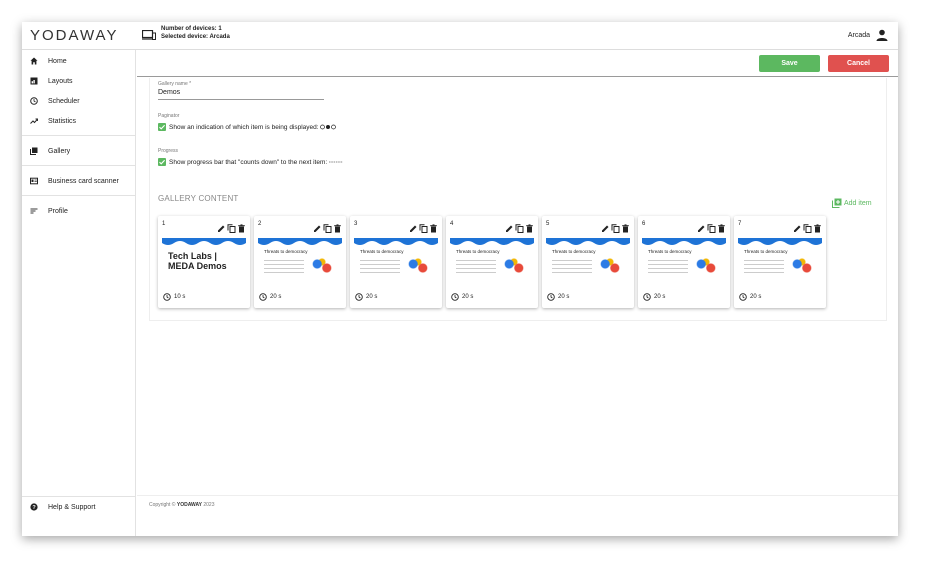  Describe the element at coordinates (149, 35) in the screenshot. I see `devices-icon` at that location.